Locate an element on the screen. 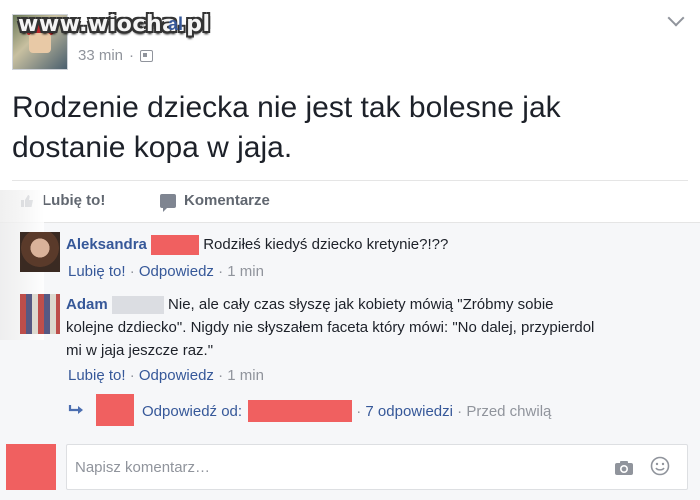 This screenshot has height=500, width=700. reply-arrow-icon is located at coordinates (75, 409).